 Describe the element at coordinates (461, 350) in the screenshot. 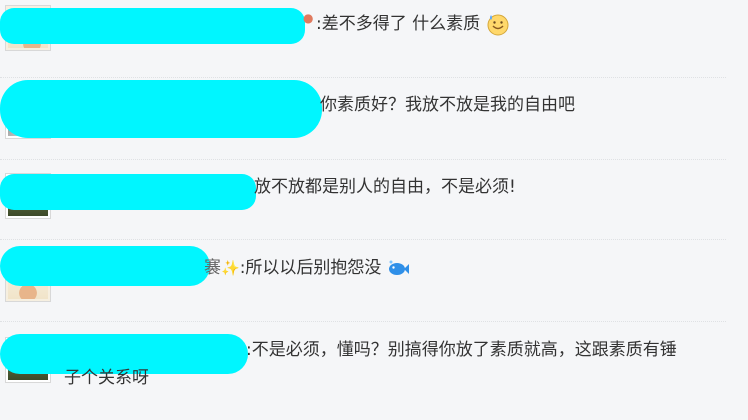

I see `comment-text: :不是必须，懂吗？别搞得你放了素质就高，这跟素质有锤` at that location.